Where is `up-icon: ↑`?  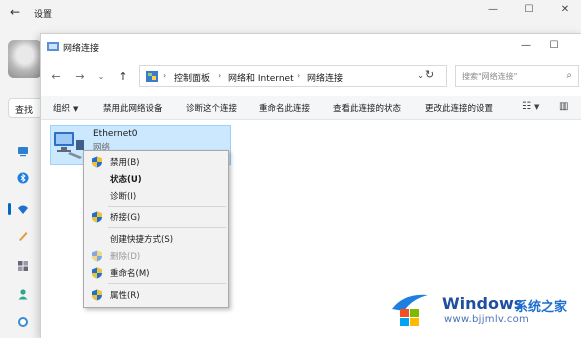
up-icon: ↑ is located at coordinates (123, 76).